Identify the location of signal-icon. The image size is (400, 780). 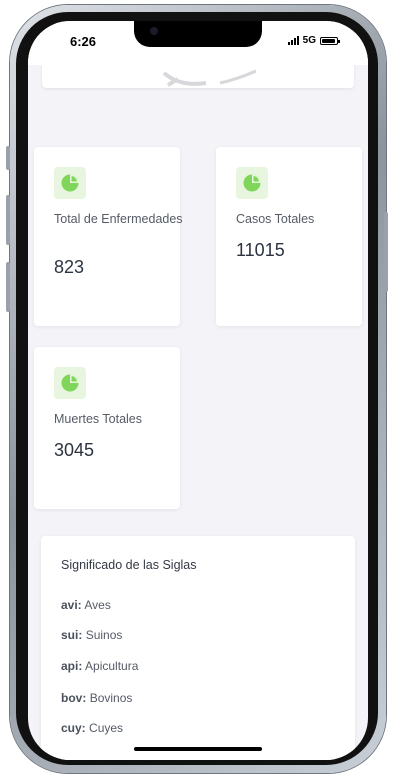
(293, 40).